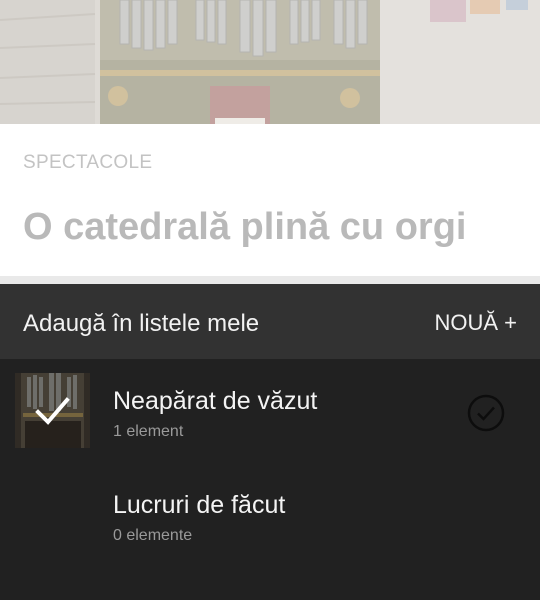  Describe the element at coordinates (486, 413) in the screenshot. I see `checked-circle-icon` at that location.